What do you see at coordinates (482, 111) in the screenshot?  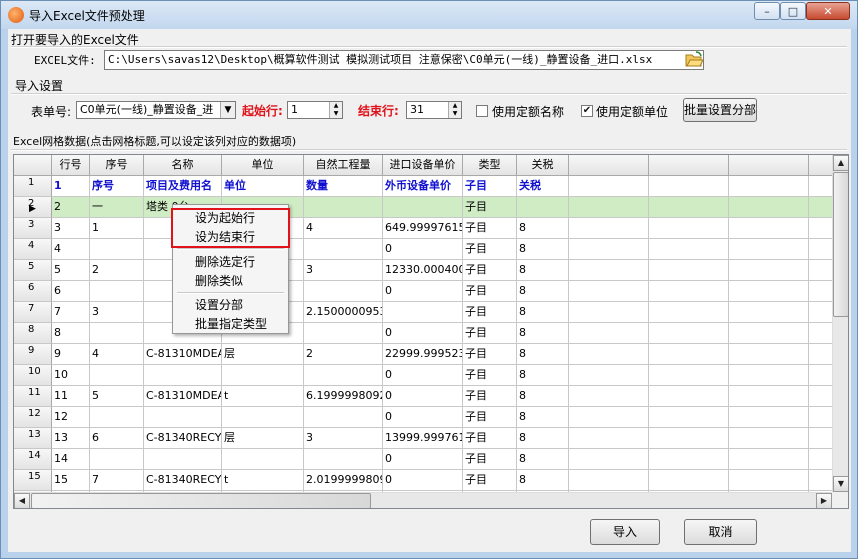 I see `use-quota-name-checkbox` at bounding box center [482, 111].